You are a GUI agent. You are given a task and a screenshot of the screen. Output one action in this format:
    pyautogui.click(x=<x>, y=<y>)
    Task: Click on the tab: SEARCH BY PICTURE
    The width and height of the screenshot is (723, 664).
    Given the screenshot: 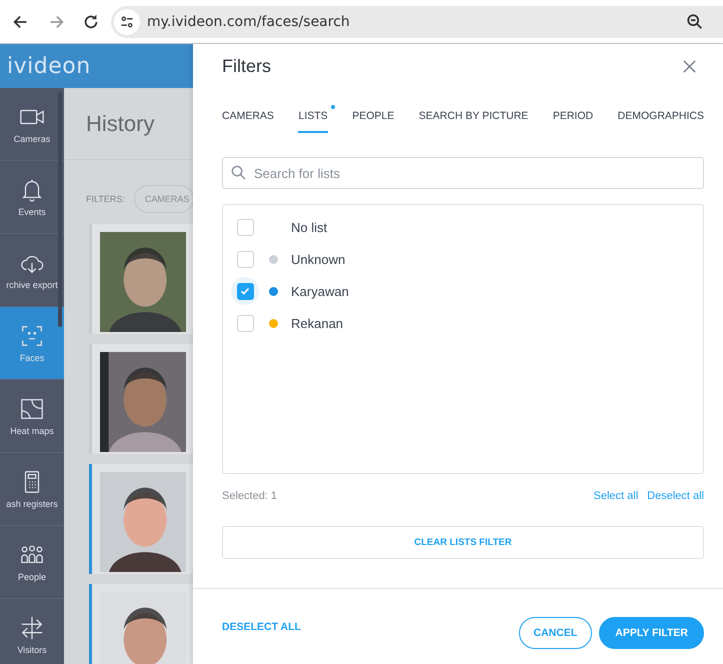 What is the action you would take?
    pyautogui.click(x=473, y=118)
    